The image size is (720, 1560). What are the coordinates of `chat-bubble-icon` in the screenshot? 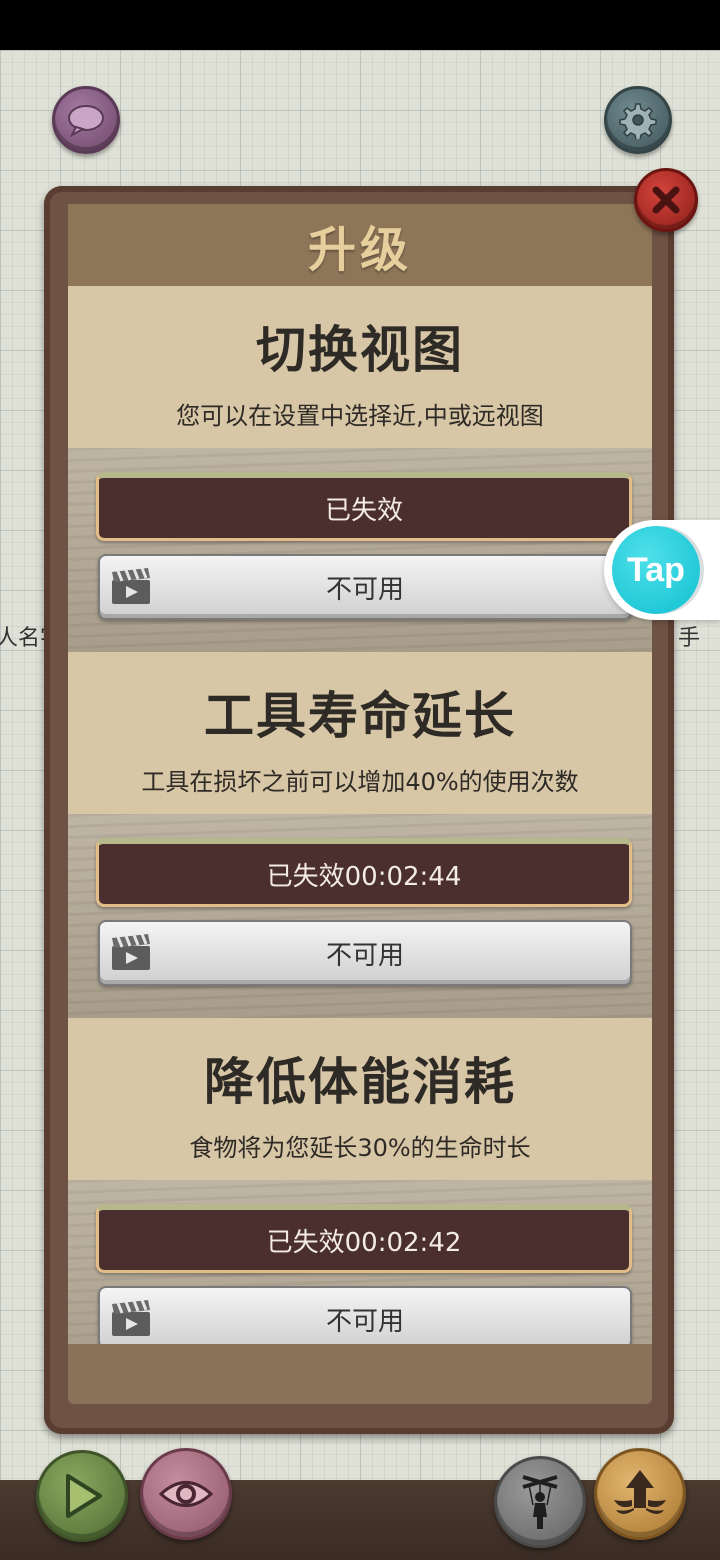 It's located at (86, 121).